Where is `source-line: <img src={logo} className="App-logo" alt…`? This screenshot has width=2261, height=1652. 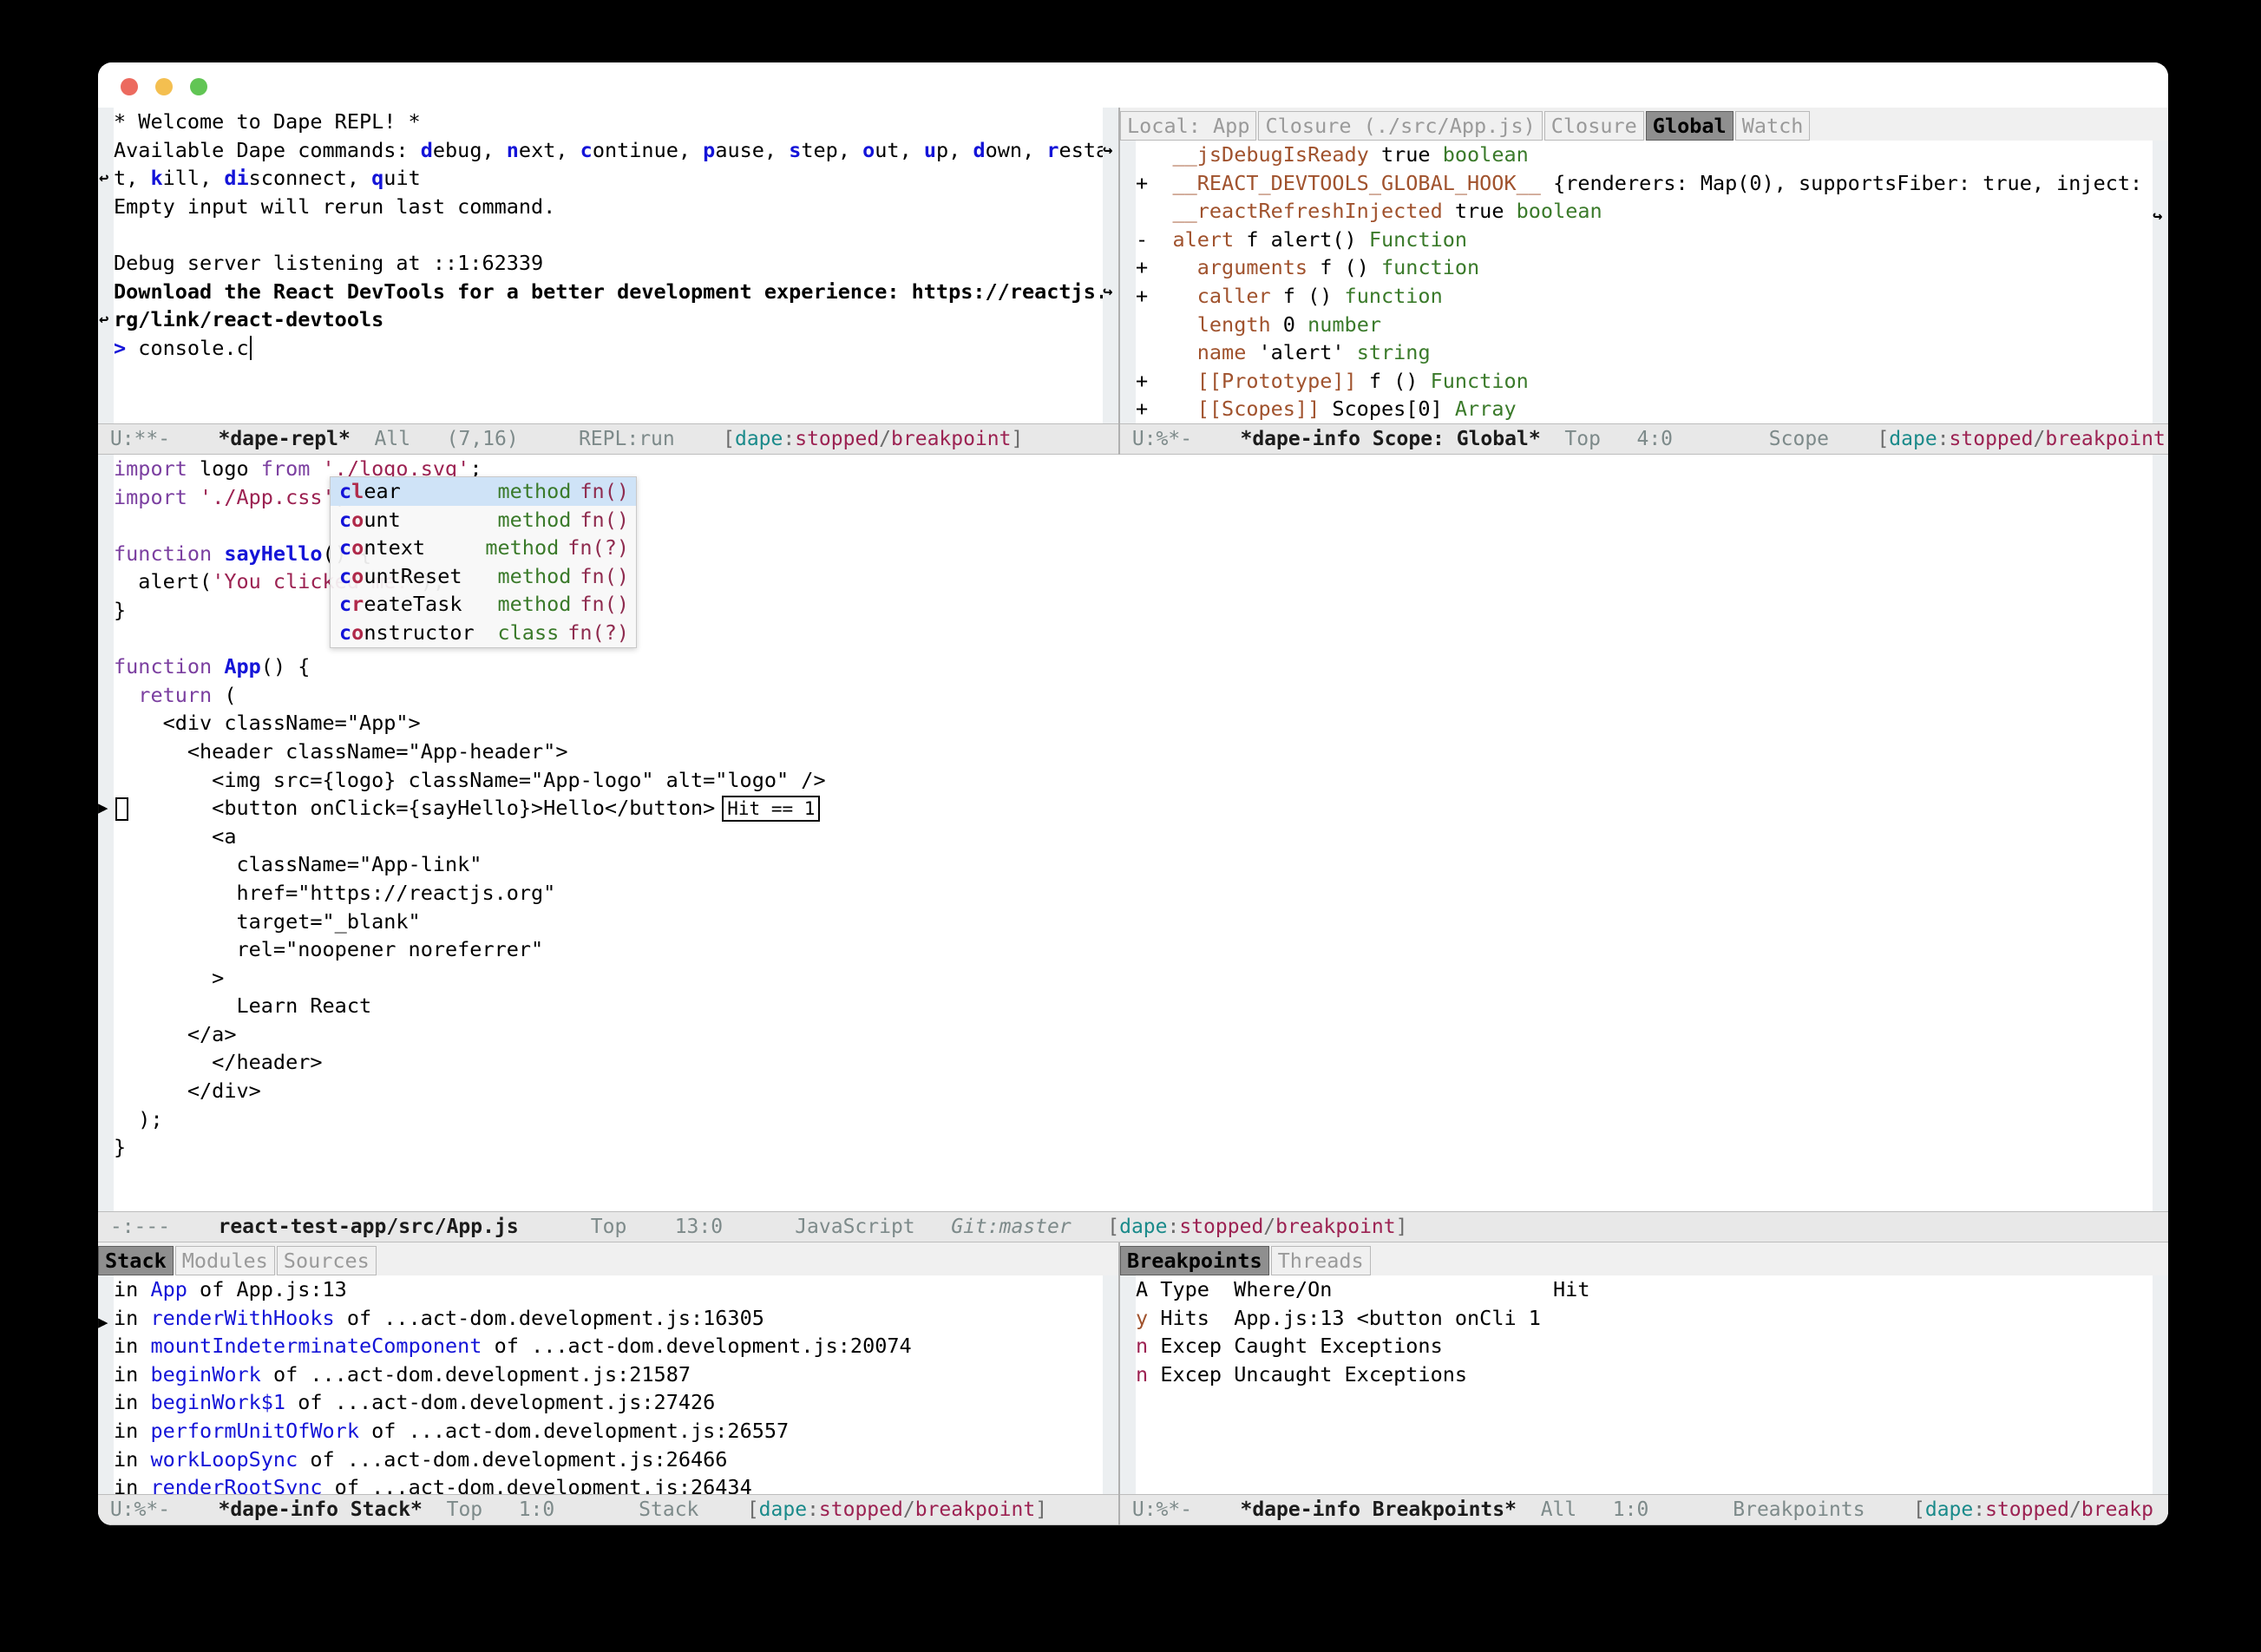 source-line: <img src={logo} className="App-logo" alt… is located at coordinates (1133, 780).